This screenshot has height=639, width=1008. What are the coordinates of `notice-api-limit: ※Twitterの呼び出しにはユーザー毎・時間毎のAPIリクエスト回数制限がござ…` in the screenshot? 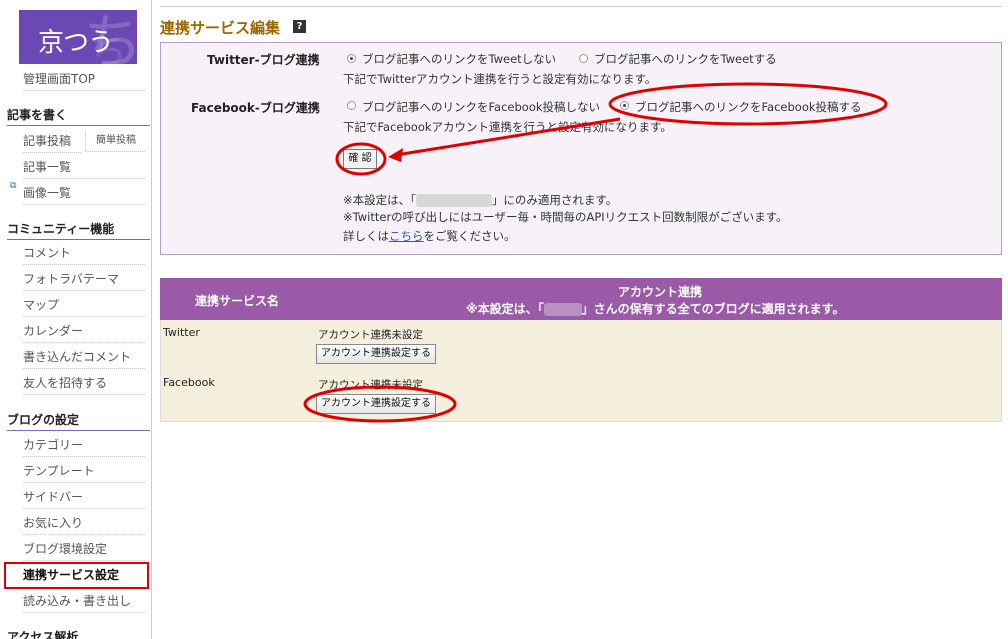 It's located at (565, 217).